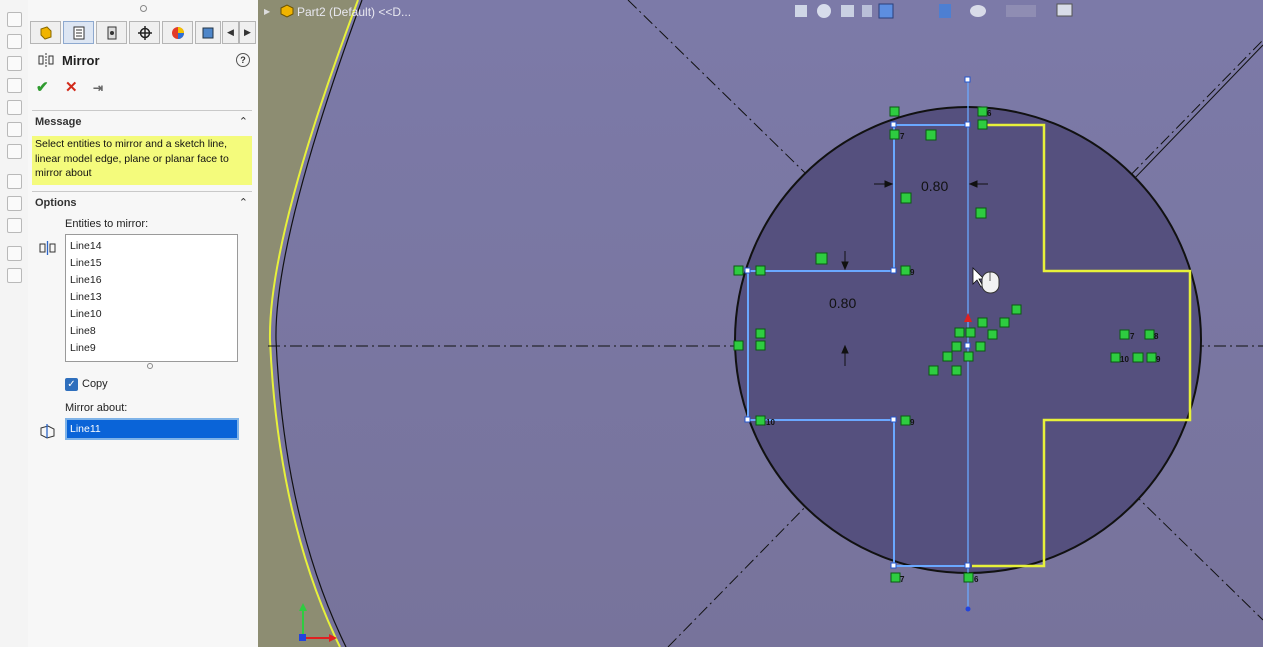  I want to click on cam-icon, so click(208, 32).